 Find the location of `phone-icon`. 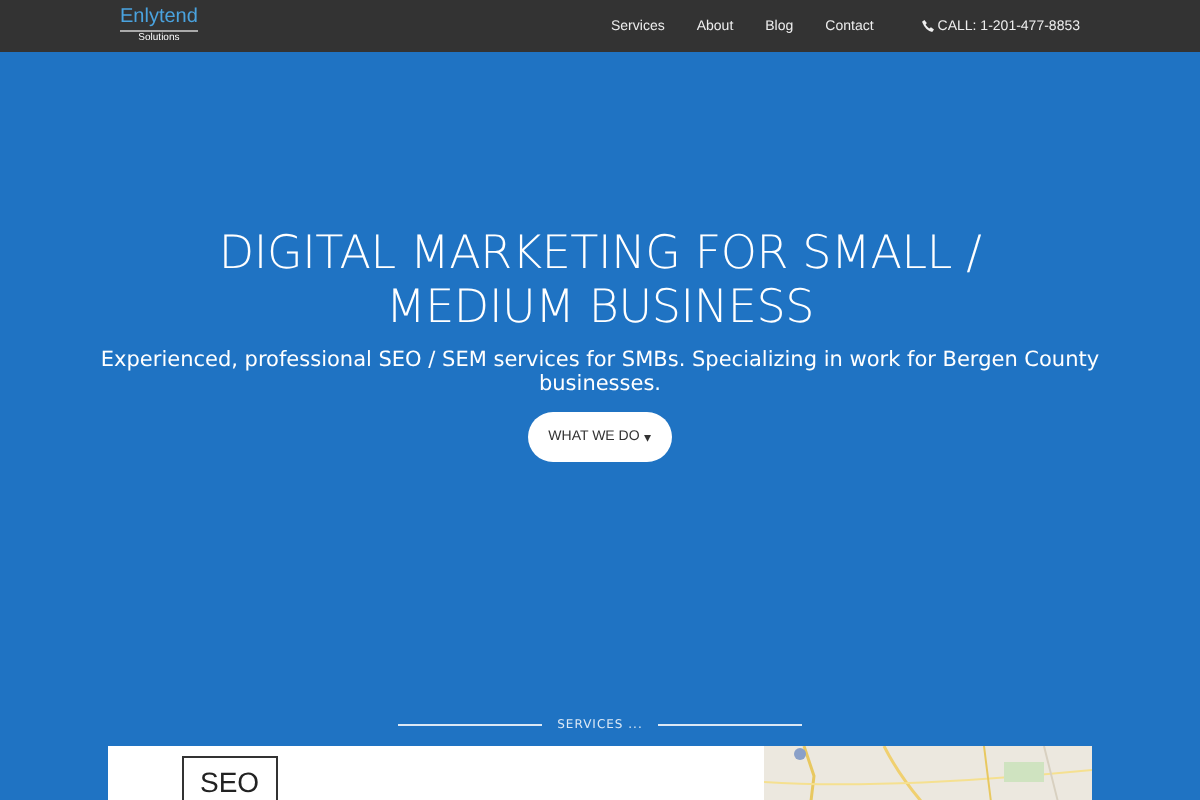

phone-icon is located at coordinates (927, 26).